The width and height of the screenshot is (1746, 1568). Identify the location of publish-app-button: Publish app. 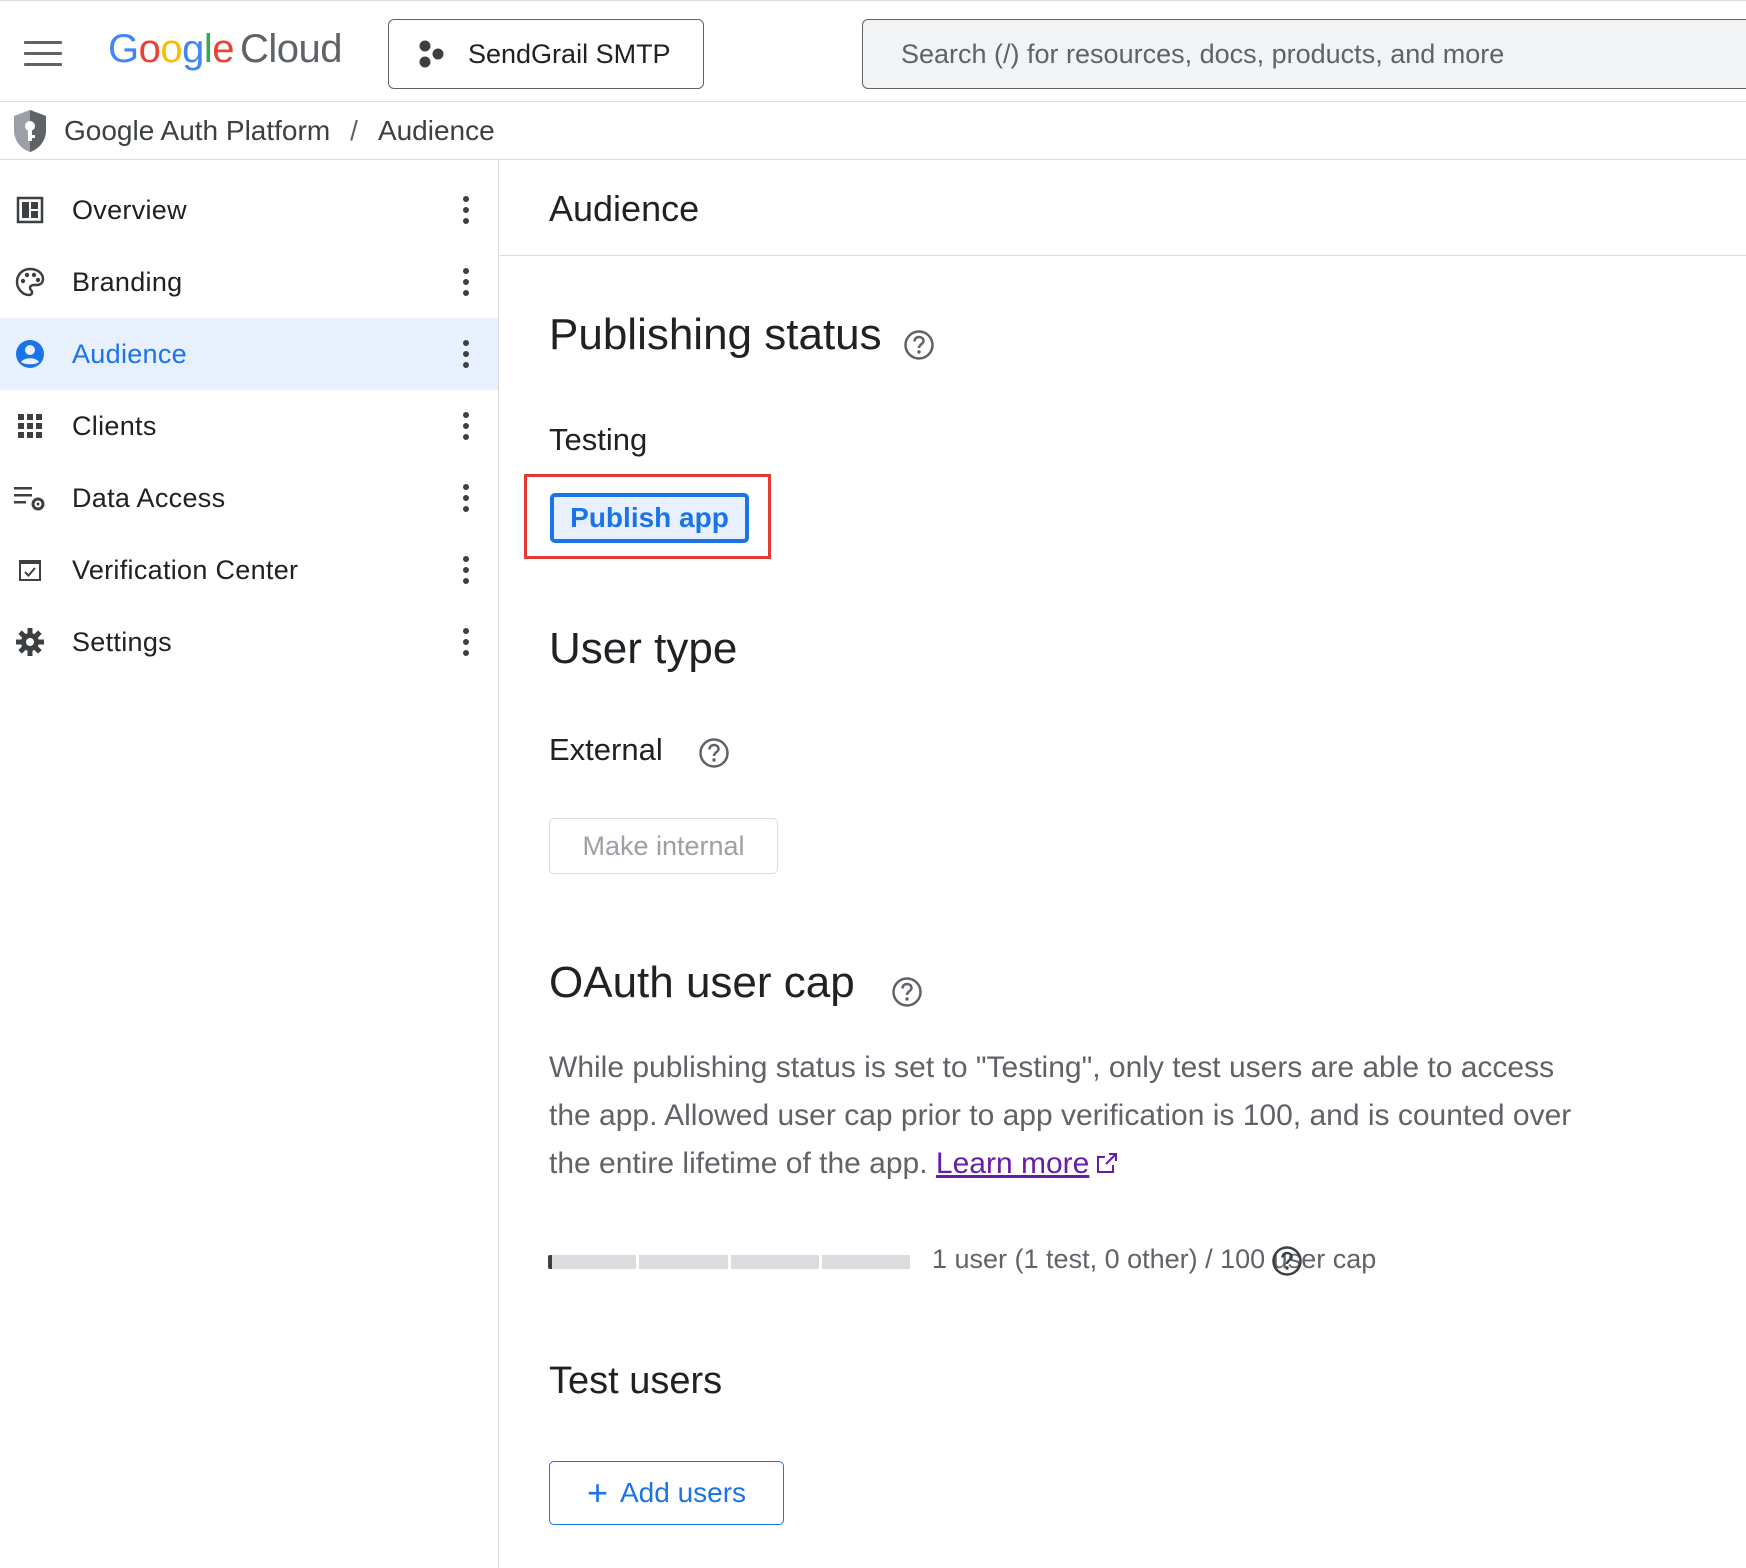
(649, 518).